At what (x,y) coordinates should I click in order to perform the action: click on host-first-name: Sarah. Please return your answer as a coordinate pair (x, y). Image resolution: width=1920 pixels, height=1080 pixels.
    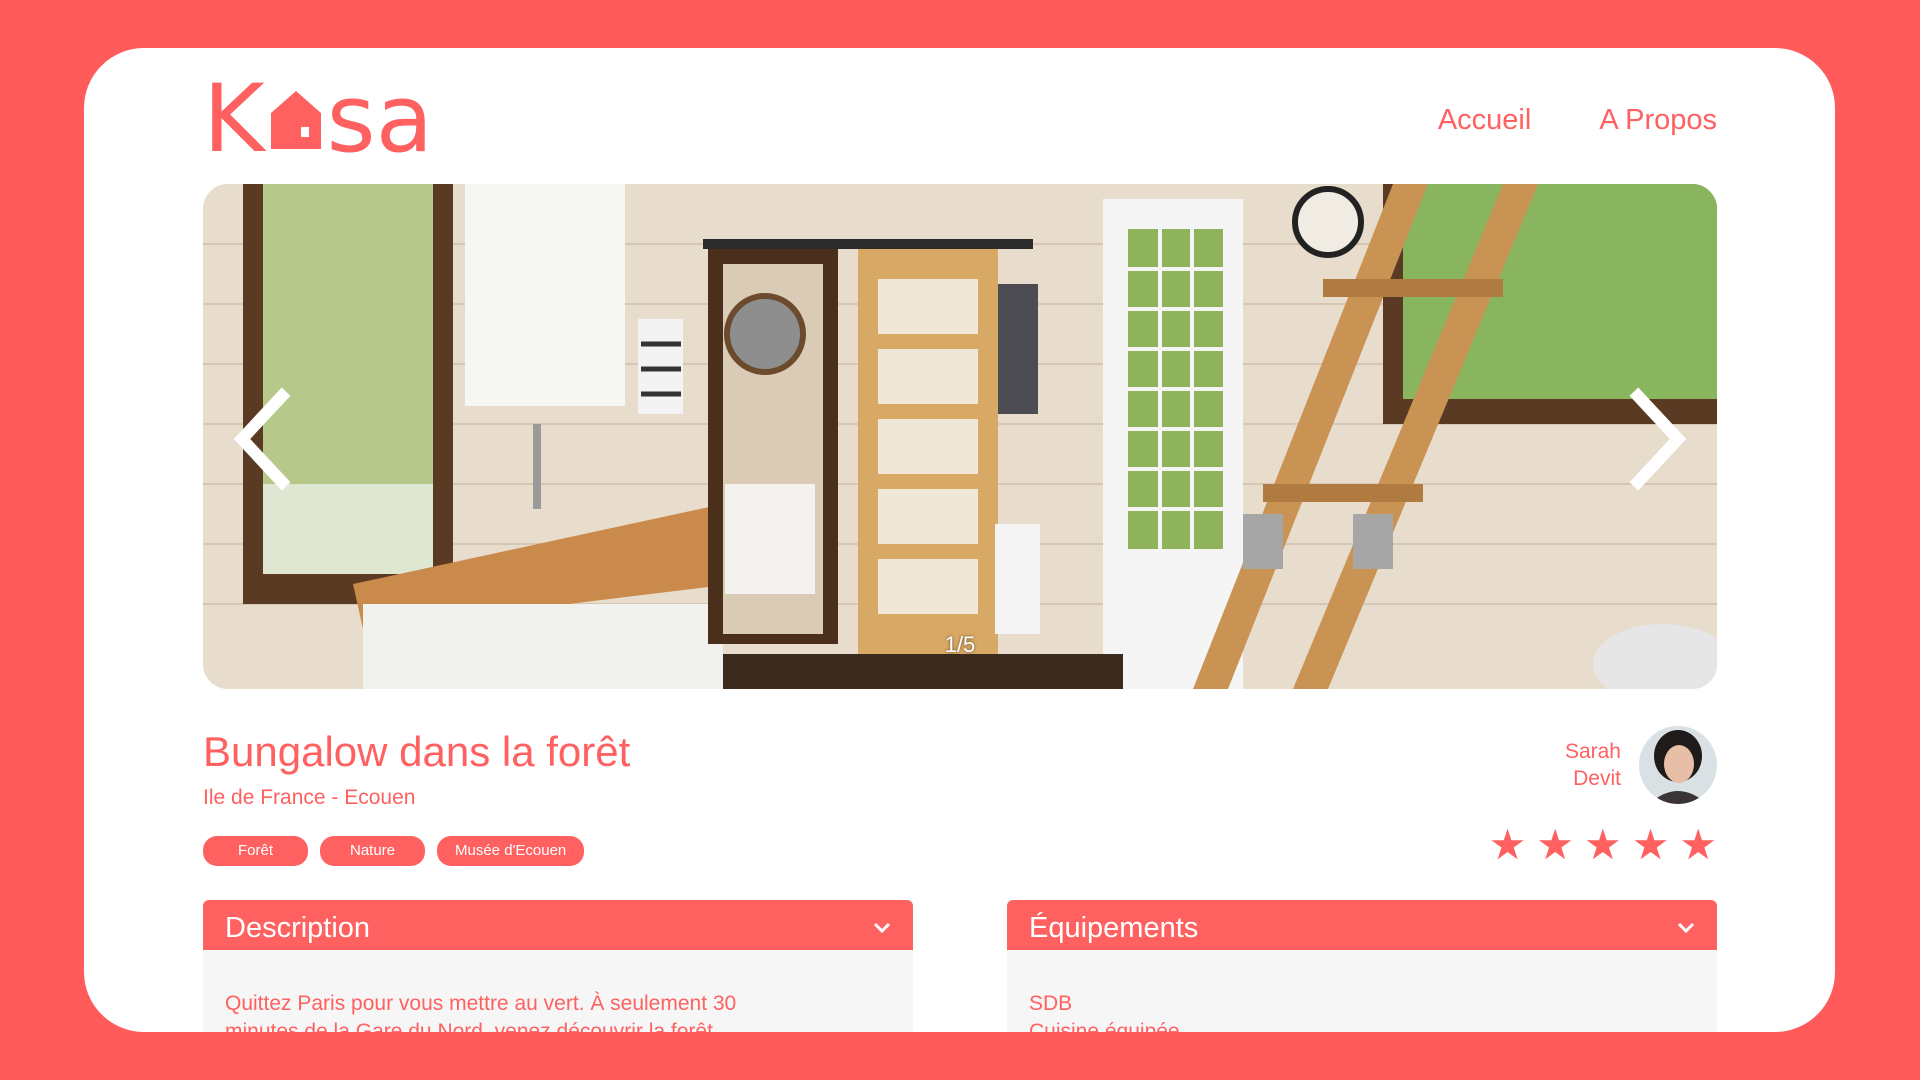
    Looking at the image, I should click on (1592, 751).